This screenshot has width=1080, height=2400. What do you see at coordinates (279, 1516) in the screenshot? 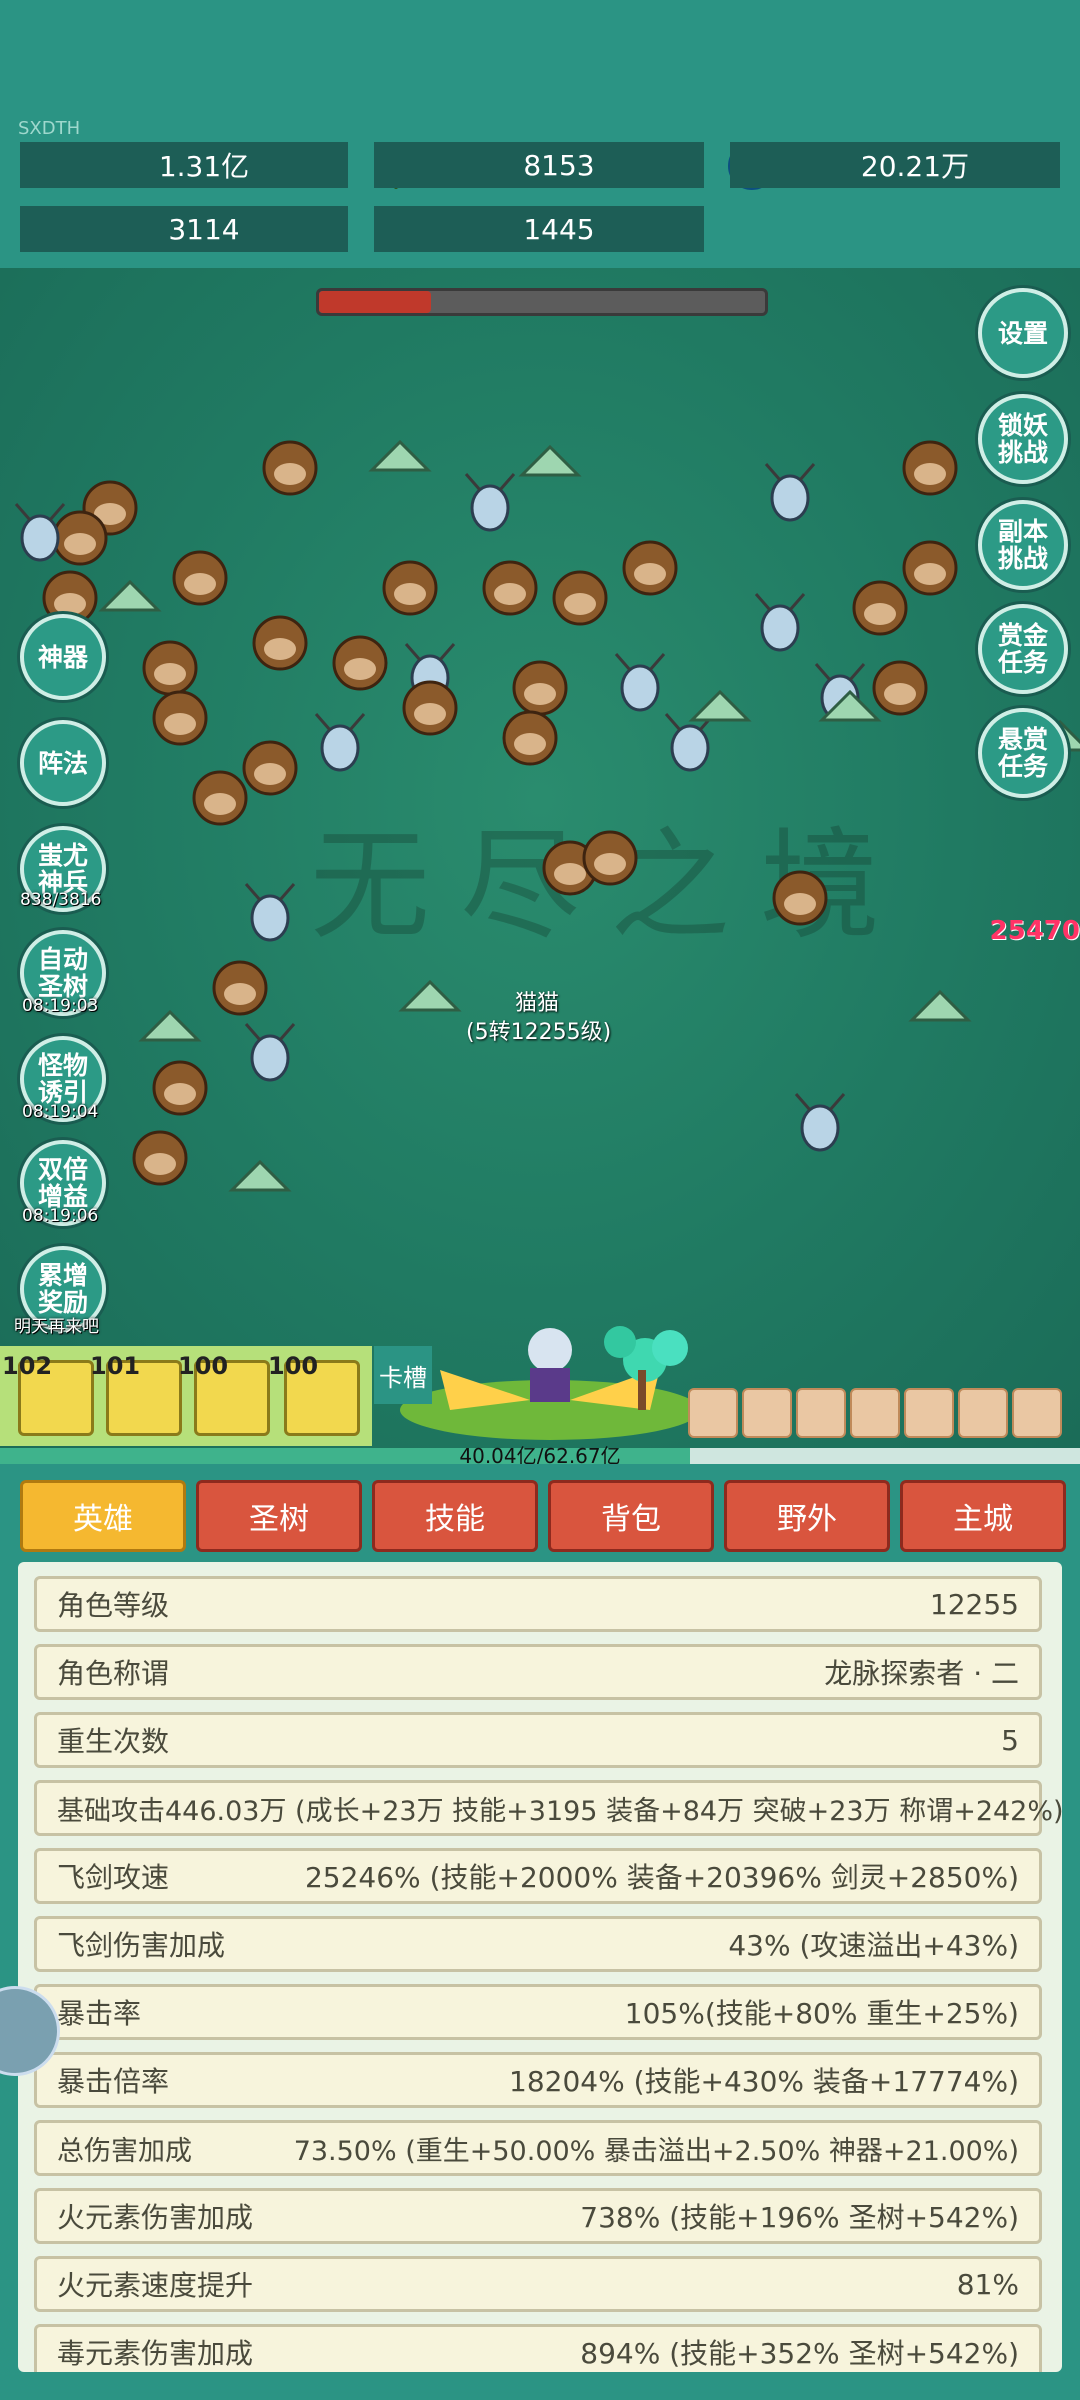
I see `tab-sacred-tree: 圣树` at bounding box center [279, 1516].